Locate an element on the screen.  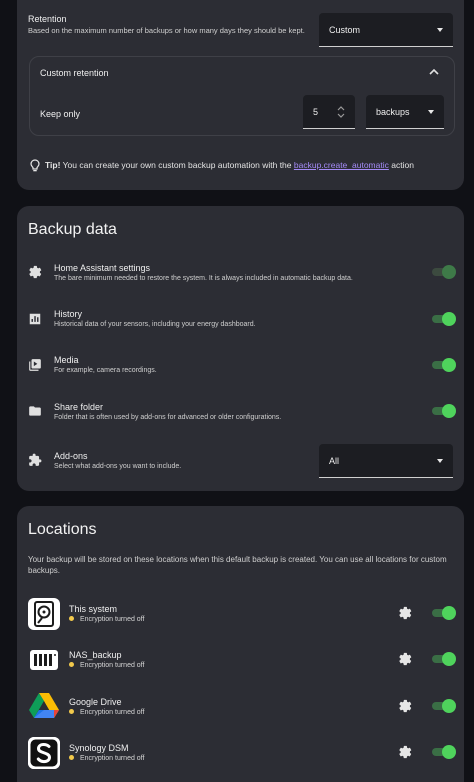
location-nas-title: NAS_backup is located at coordinates (95, 655).